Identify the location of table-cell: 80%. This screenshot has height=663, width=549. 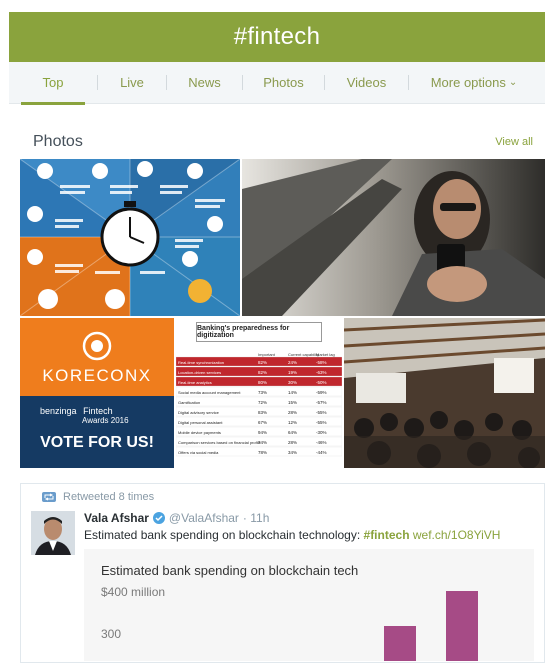
(262, 382).